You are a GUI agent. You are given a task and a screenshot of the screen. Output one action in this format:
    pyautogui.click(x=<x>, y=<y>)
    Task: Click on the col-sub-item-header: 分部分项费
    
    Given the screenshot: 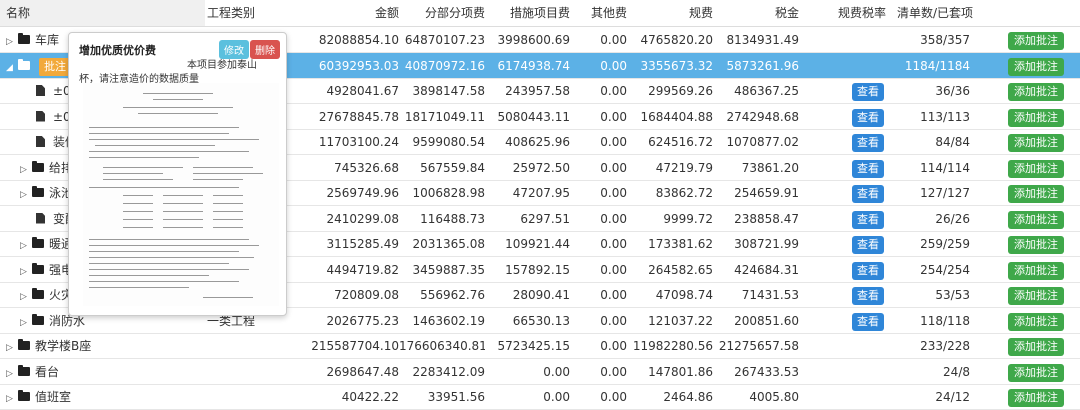 What is the action you would take?
    pyautogui.click(x=442, y=13)
    